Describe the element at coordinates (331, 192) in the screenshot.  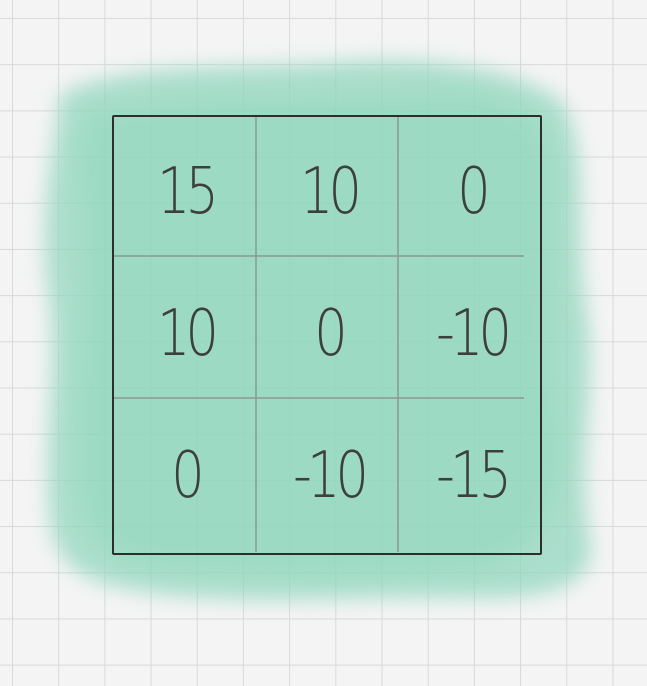
I see `matrix-cell-r1-c2: 10` at that location.